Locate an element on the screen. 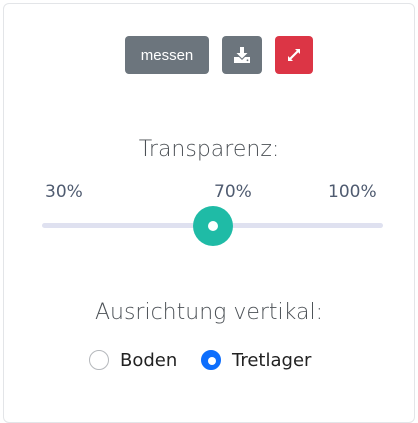  radio-option-boden: Boden is located at coordinates (133, 360).